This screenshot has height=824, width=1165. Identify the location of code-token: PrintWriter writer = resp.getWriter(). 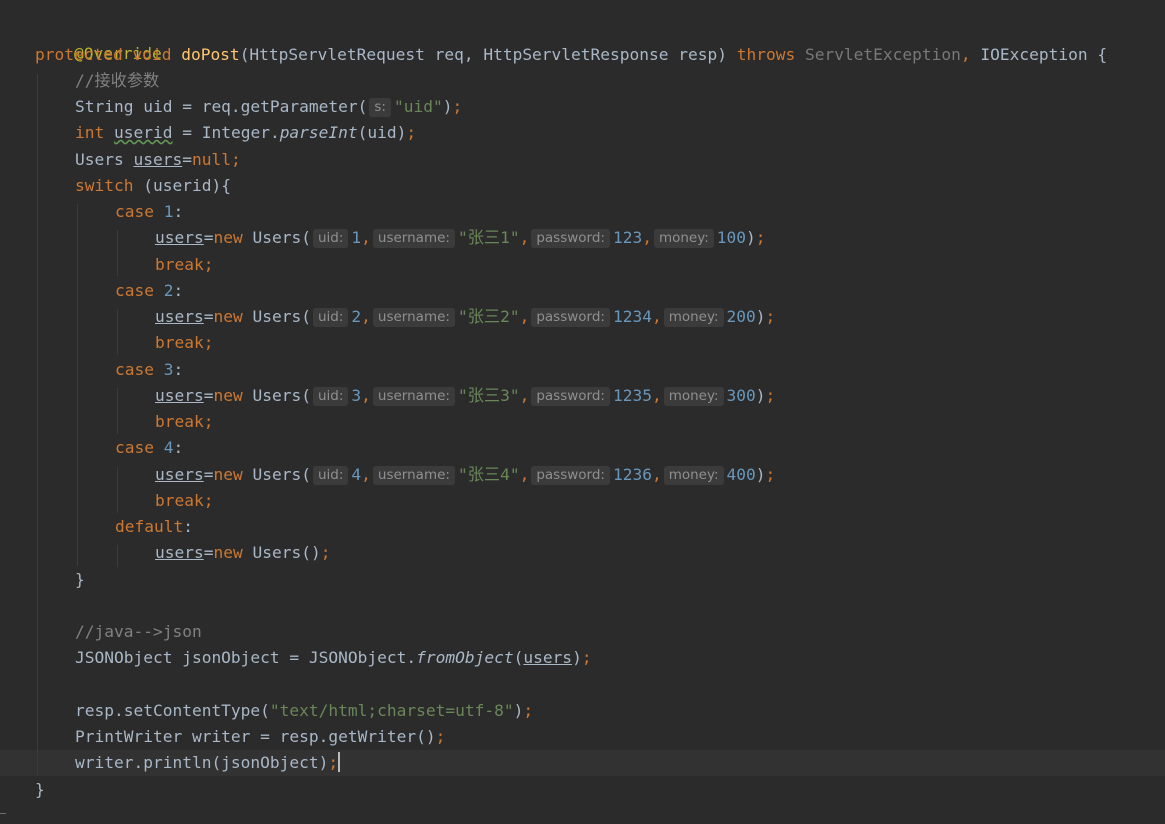
(255, 736).